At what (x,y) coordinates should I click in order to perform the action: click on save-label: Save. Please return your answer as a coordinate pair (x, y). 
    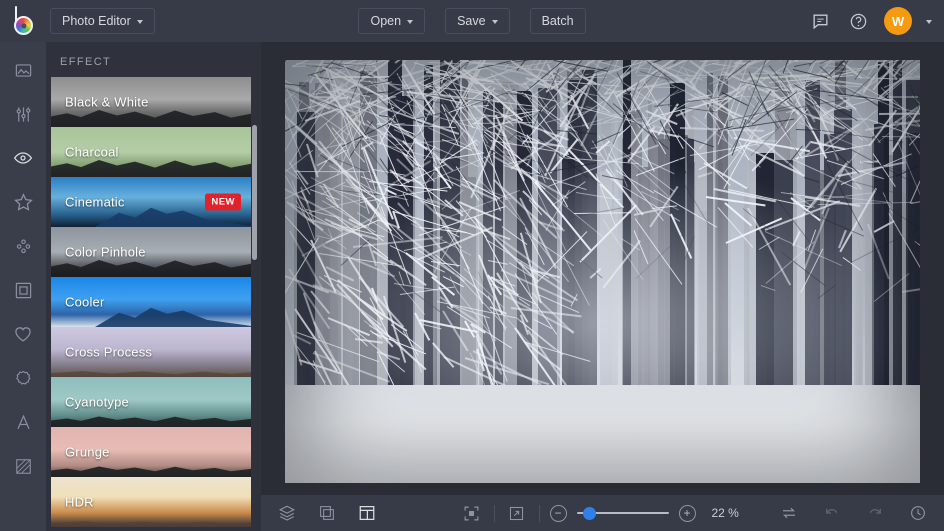
    Looking at the image, I should click on (471, 21).